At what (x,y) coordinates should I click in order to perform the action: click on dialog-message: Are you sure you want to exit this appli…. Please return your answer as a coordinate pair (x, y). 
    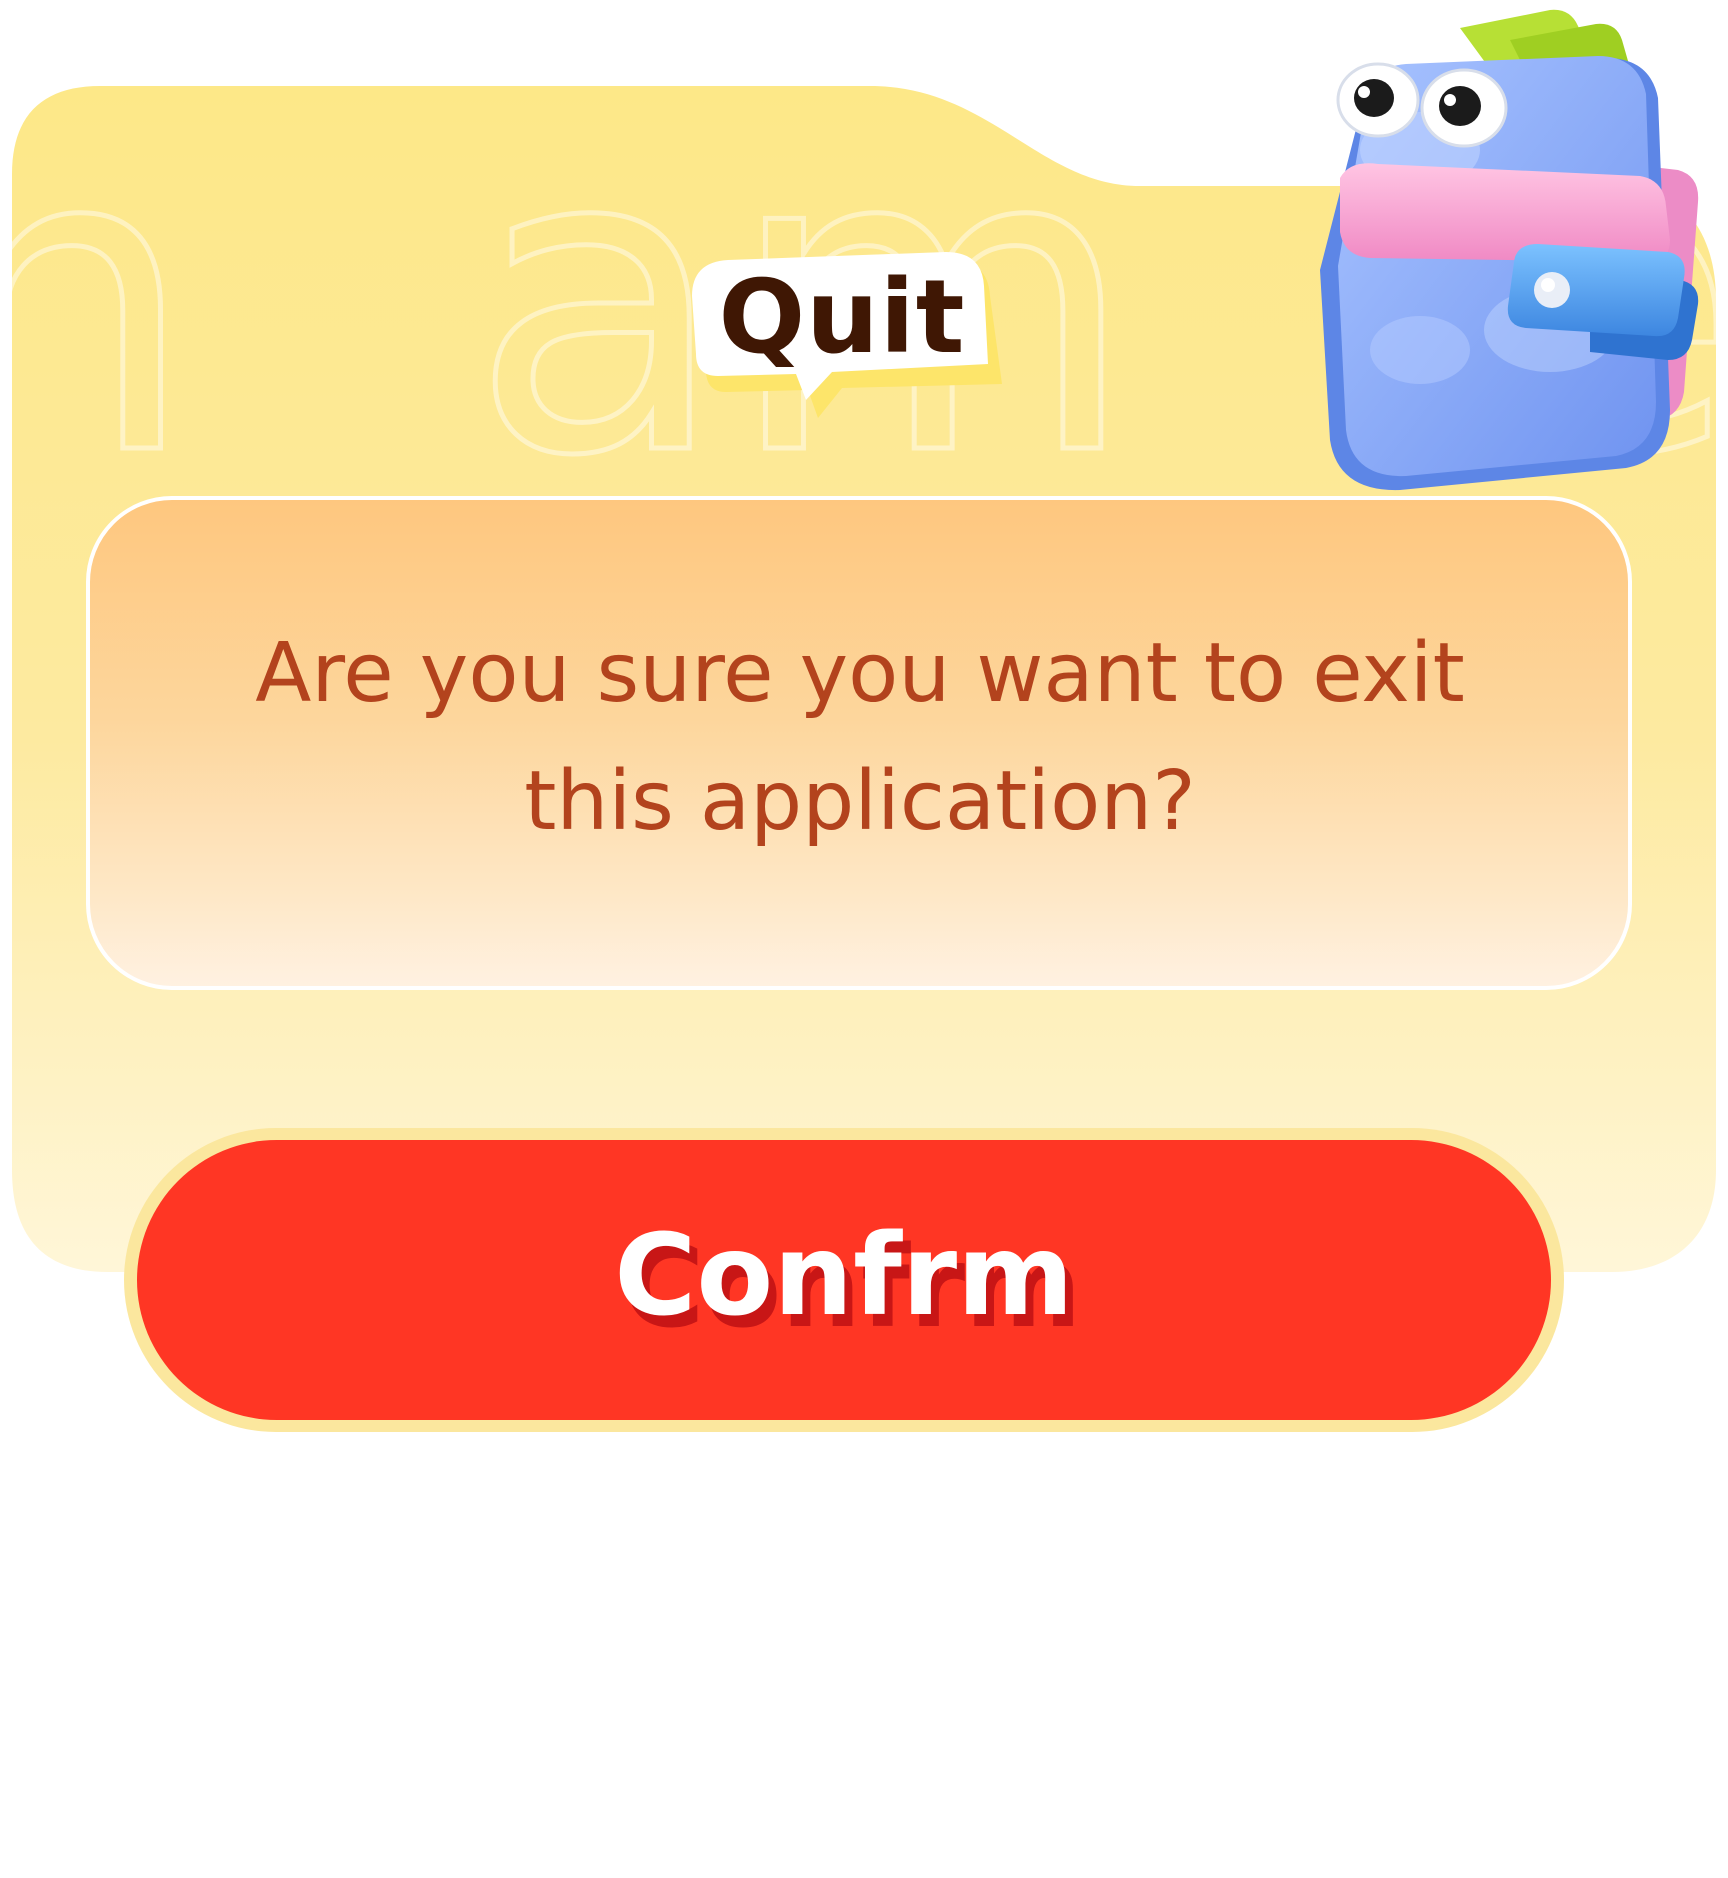
    Looking at the image, I should click on (860, 737).